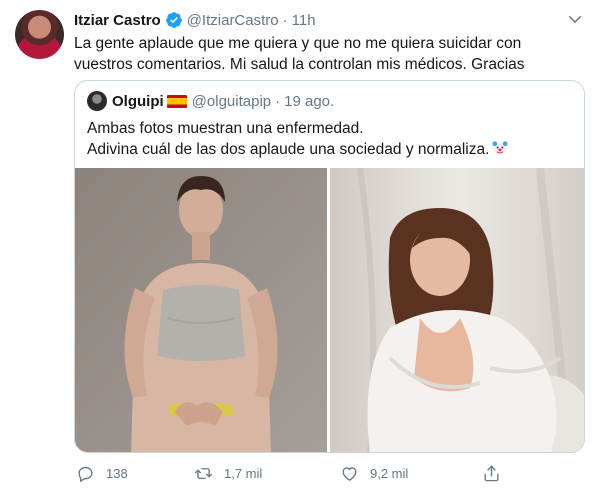  I want to click on quoted-author-name: Olguipi, so click(138, 101).